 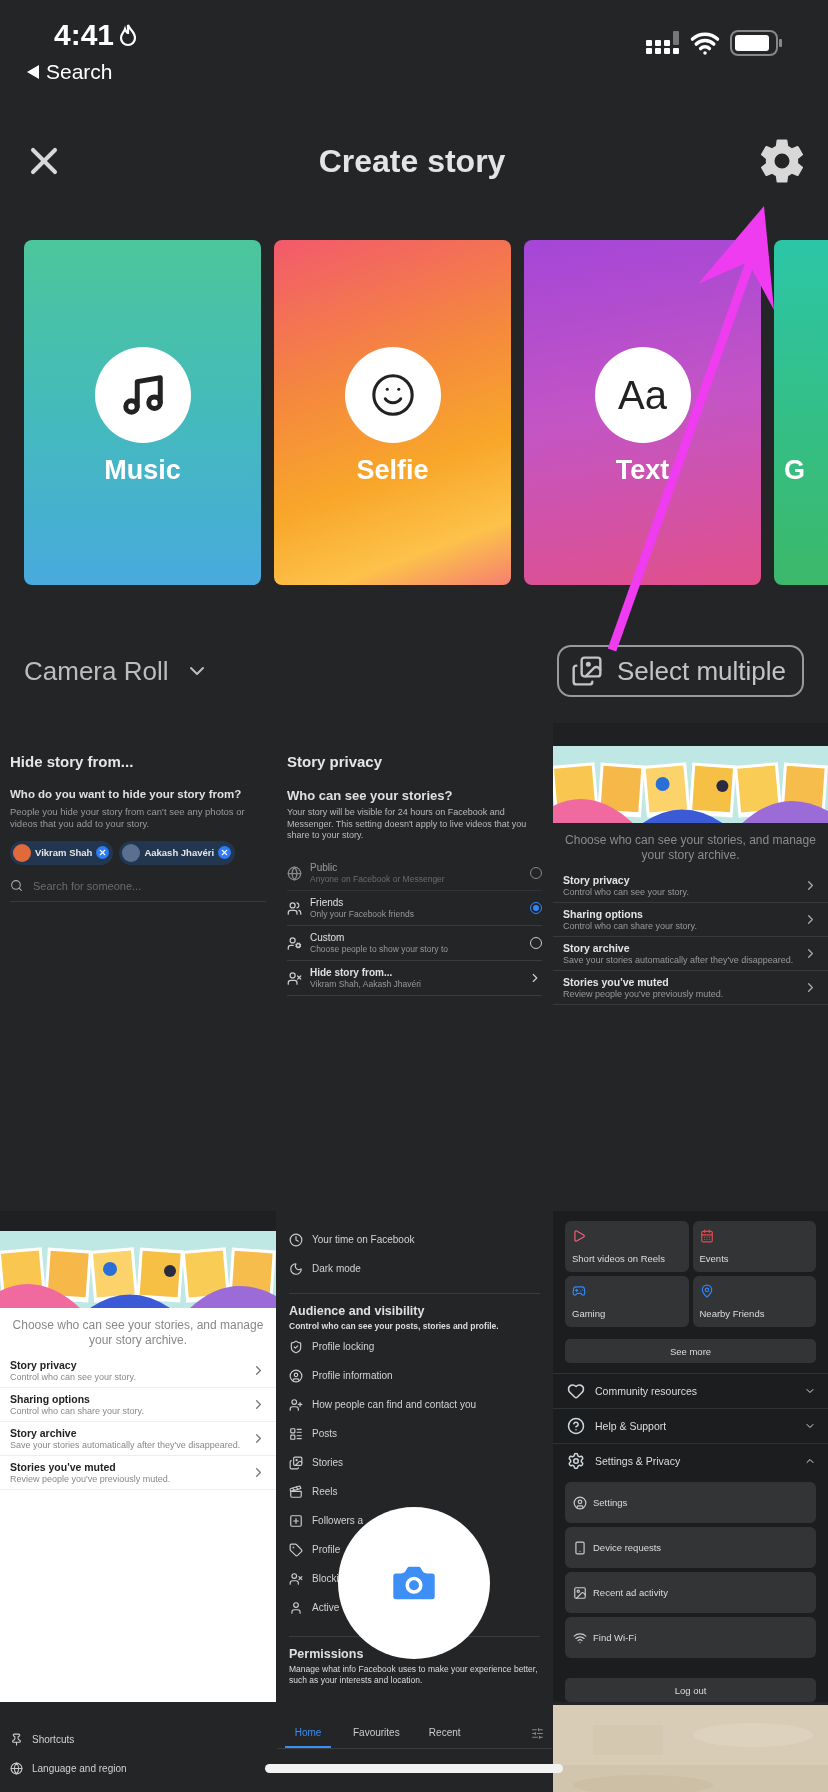 What do you see at coordinates (756, 43) in the screenshot?
I see `battery-icon` at bounding box center [756, 43].